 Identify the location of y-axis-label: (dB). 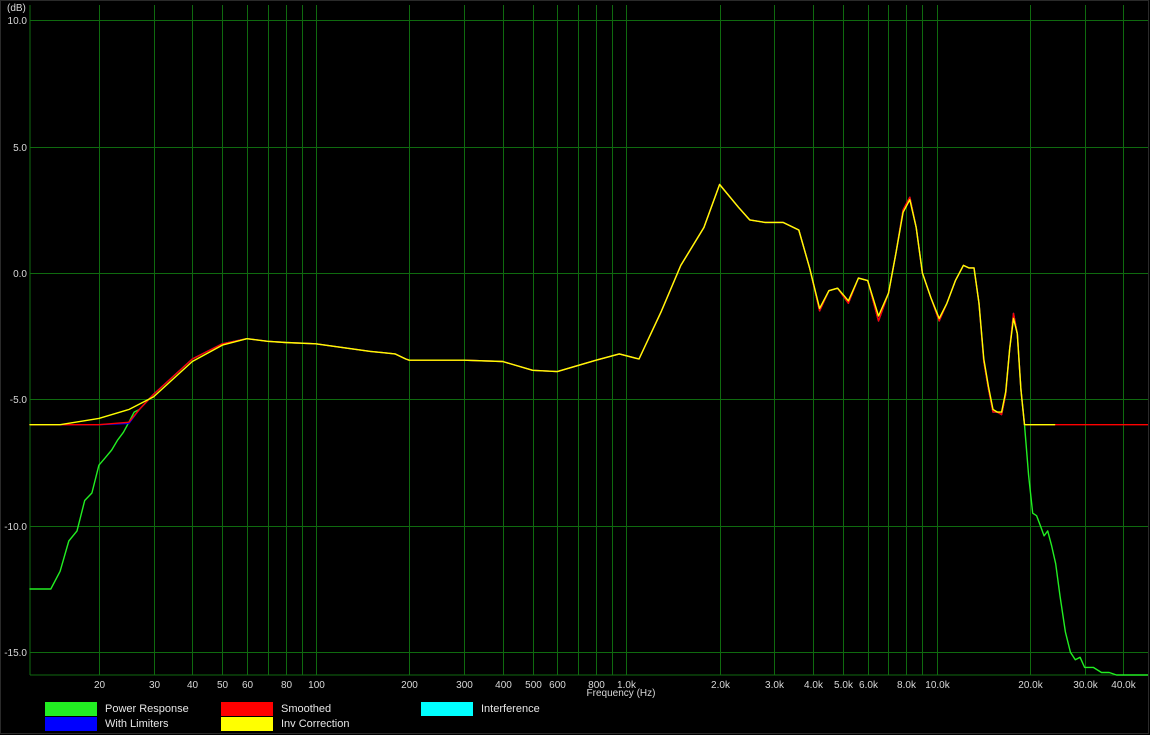
(16, 8).